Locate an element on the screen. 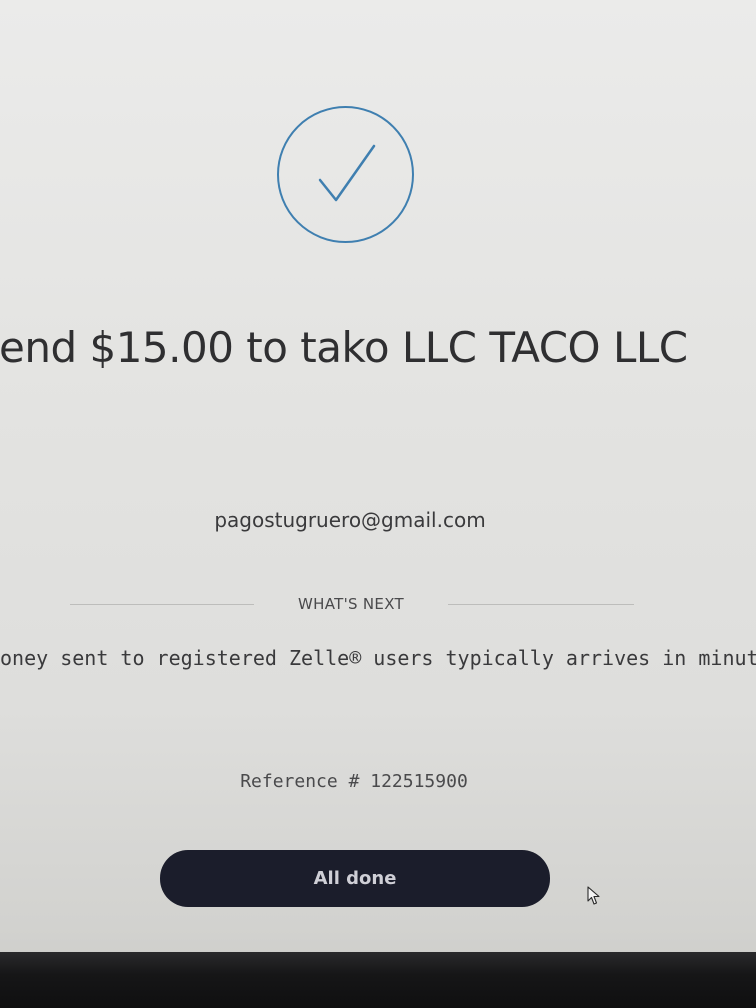  payment-headline: end $15.00 to tako LLC TACO LLC is located at coordinates (344, 347).